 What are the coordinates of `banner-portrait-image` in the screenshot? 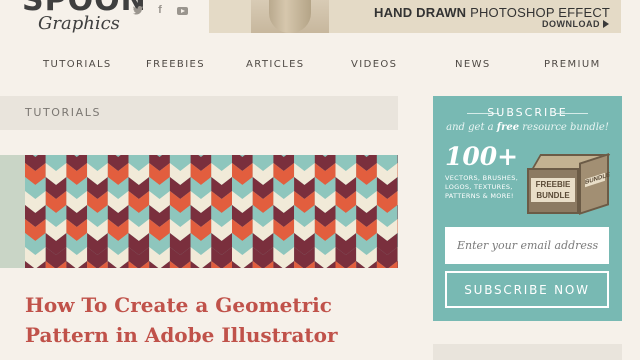 It's located at (290, 16).